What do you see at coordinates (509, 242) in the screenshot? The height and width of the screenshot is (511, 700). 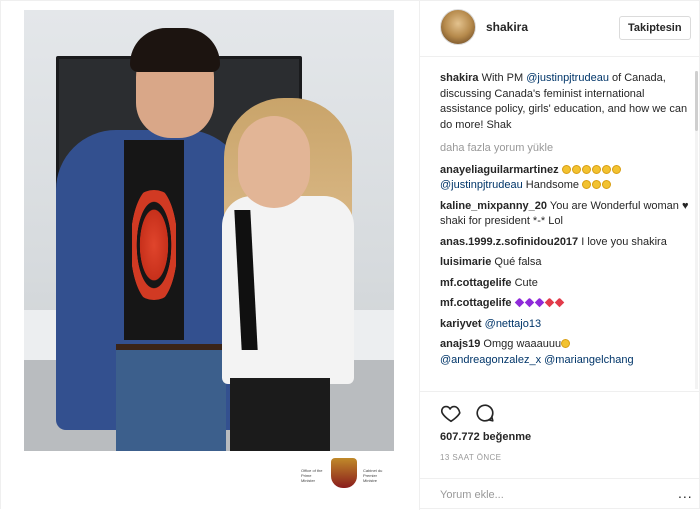 I see `comment-username: anas.1999.z.sofinidou2017` at bounding box center [509, 242].